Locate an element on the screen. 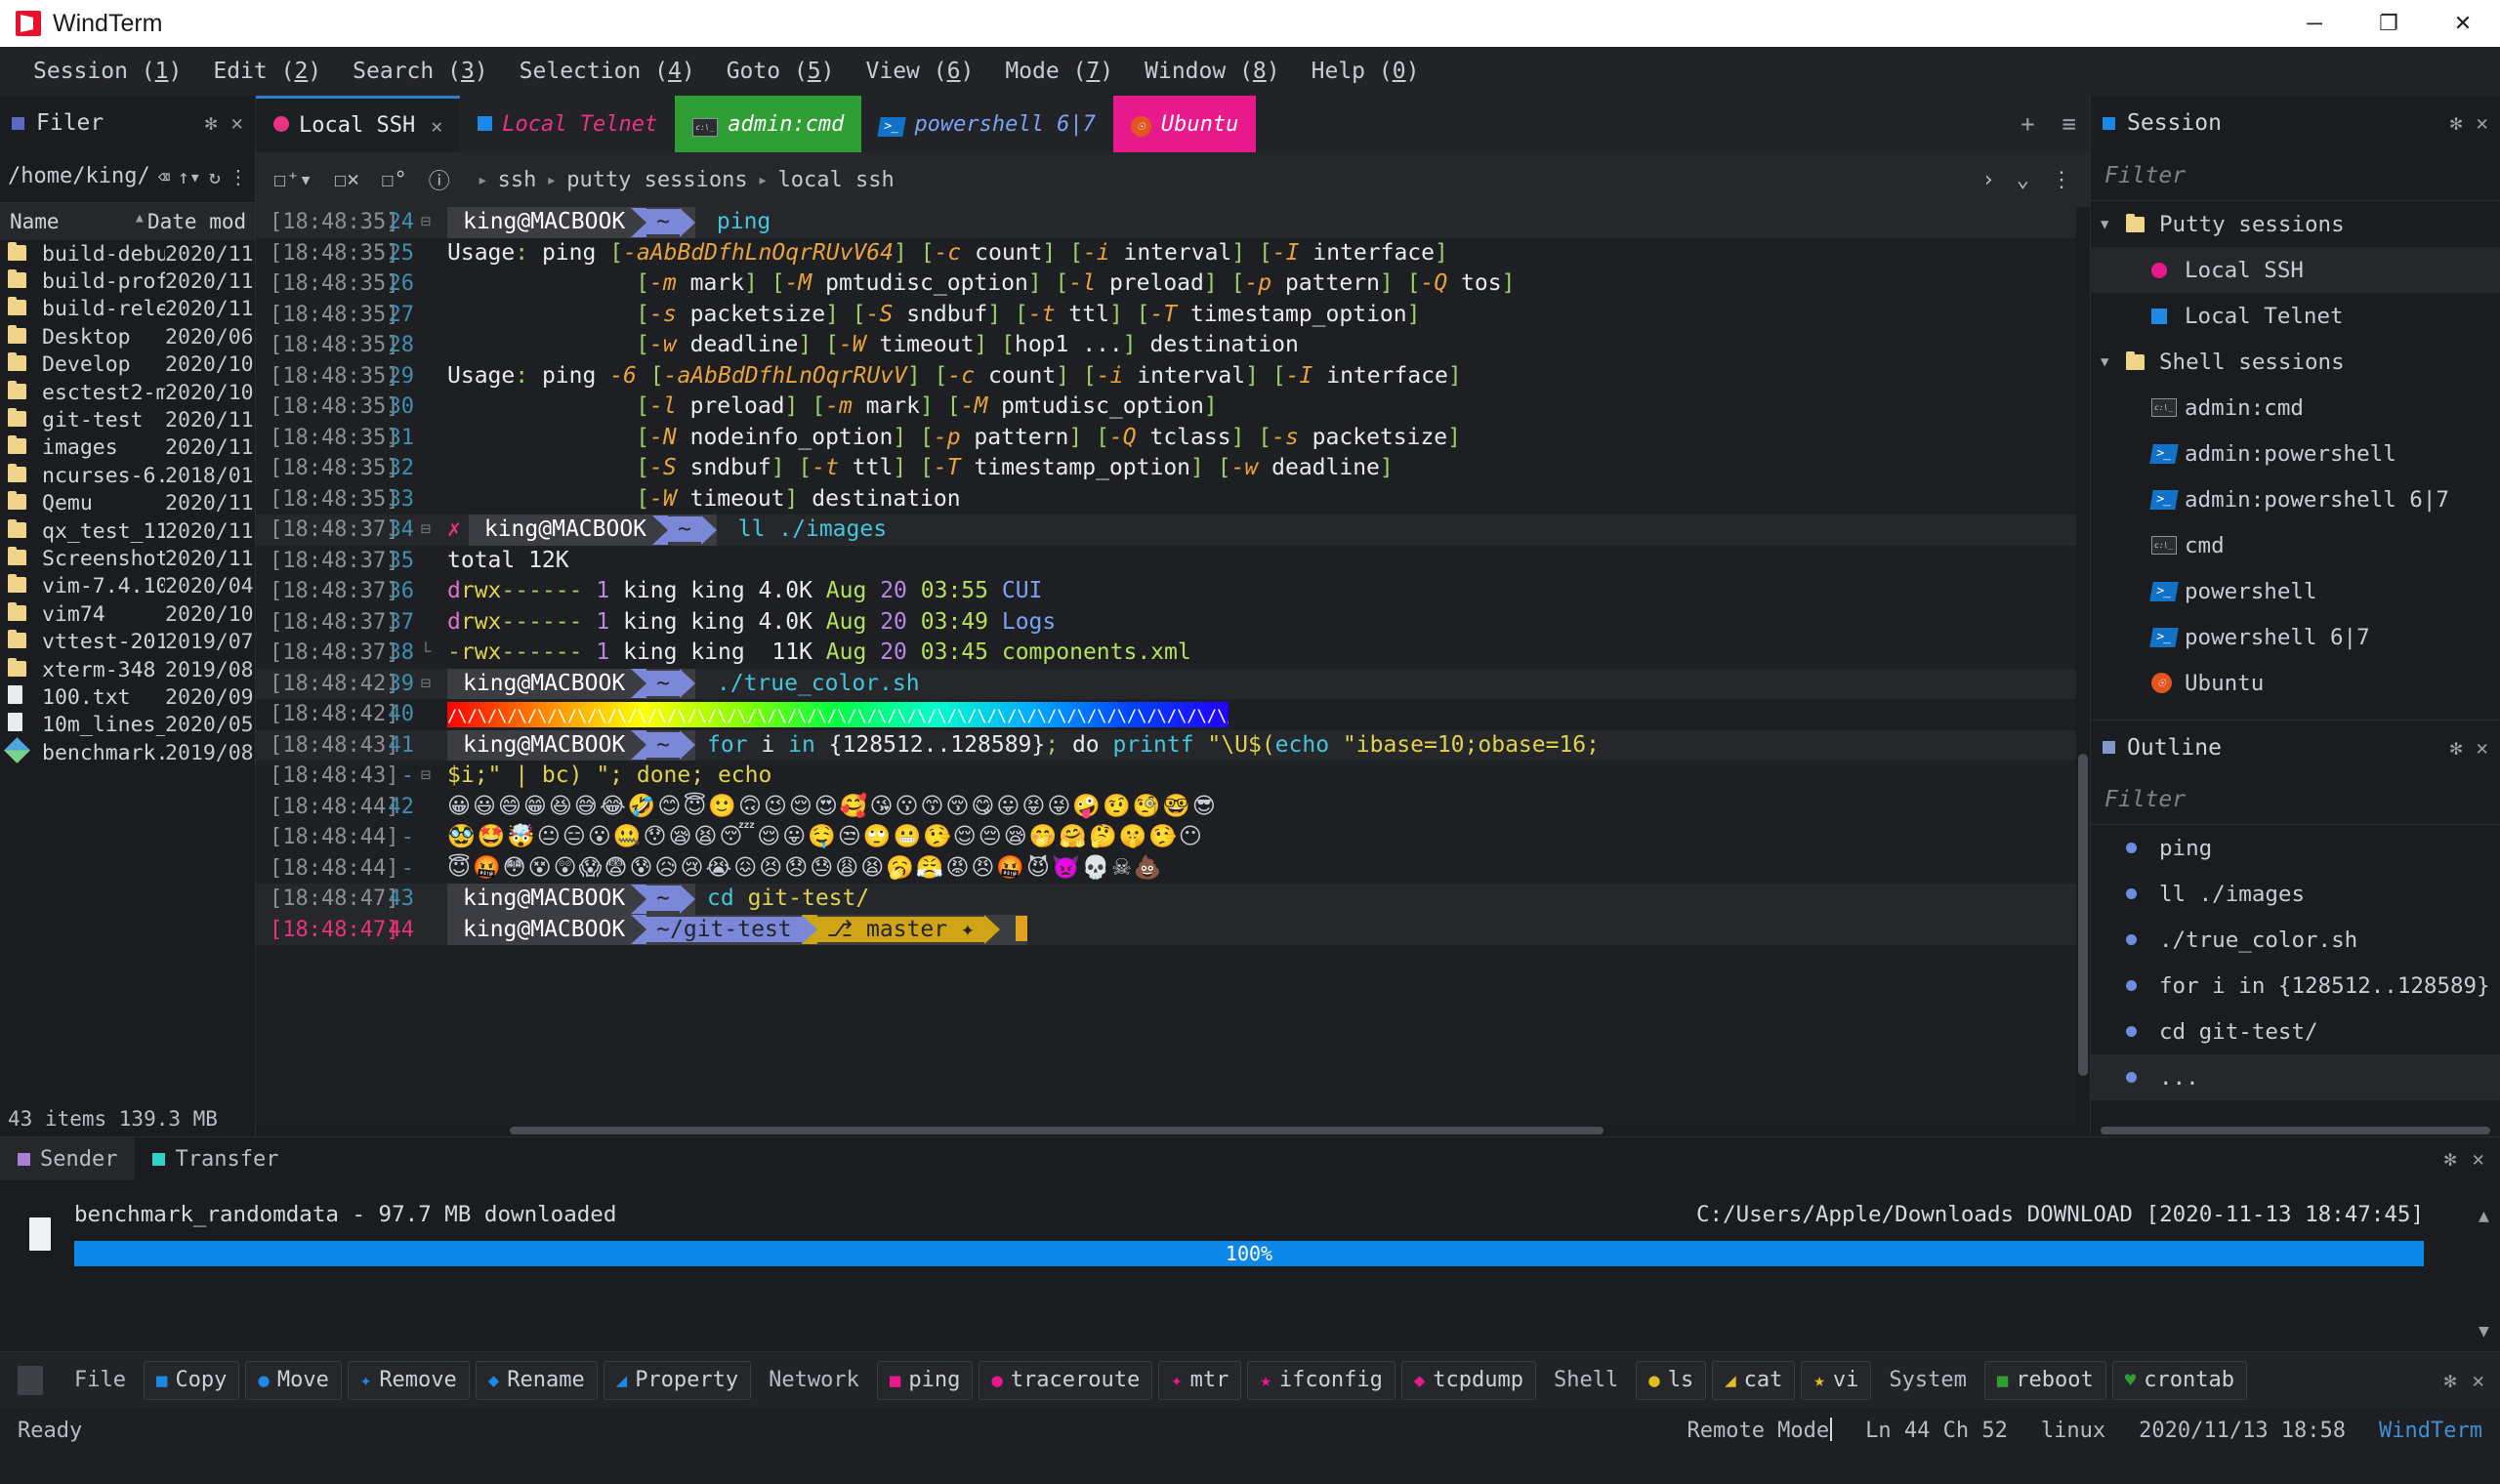 Image resolution: width=2500 pixels, height=1484 pixels. transfer-scroll-controls: ▲ ▼ is located at coordinates (2489, 1277).